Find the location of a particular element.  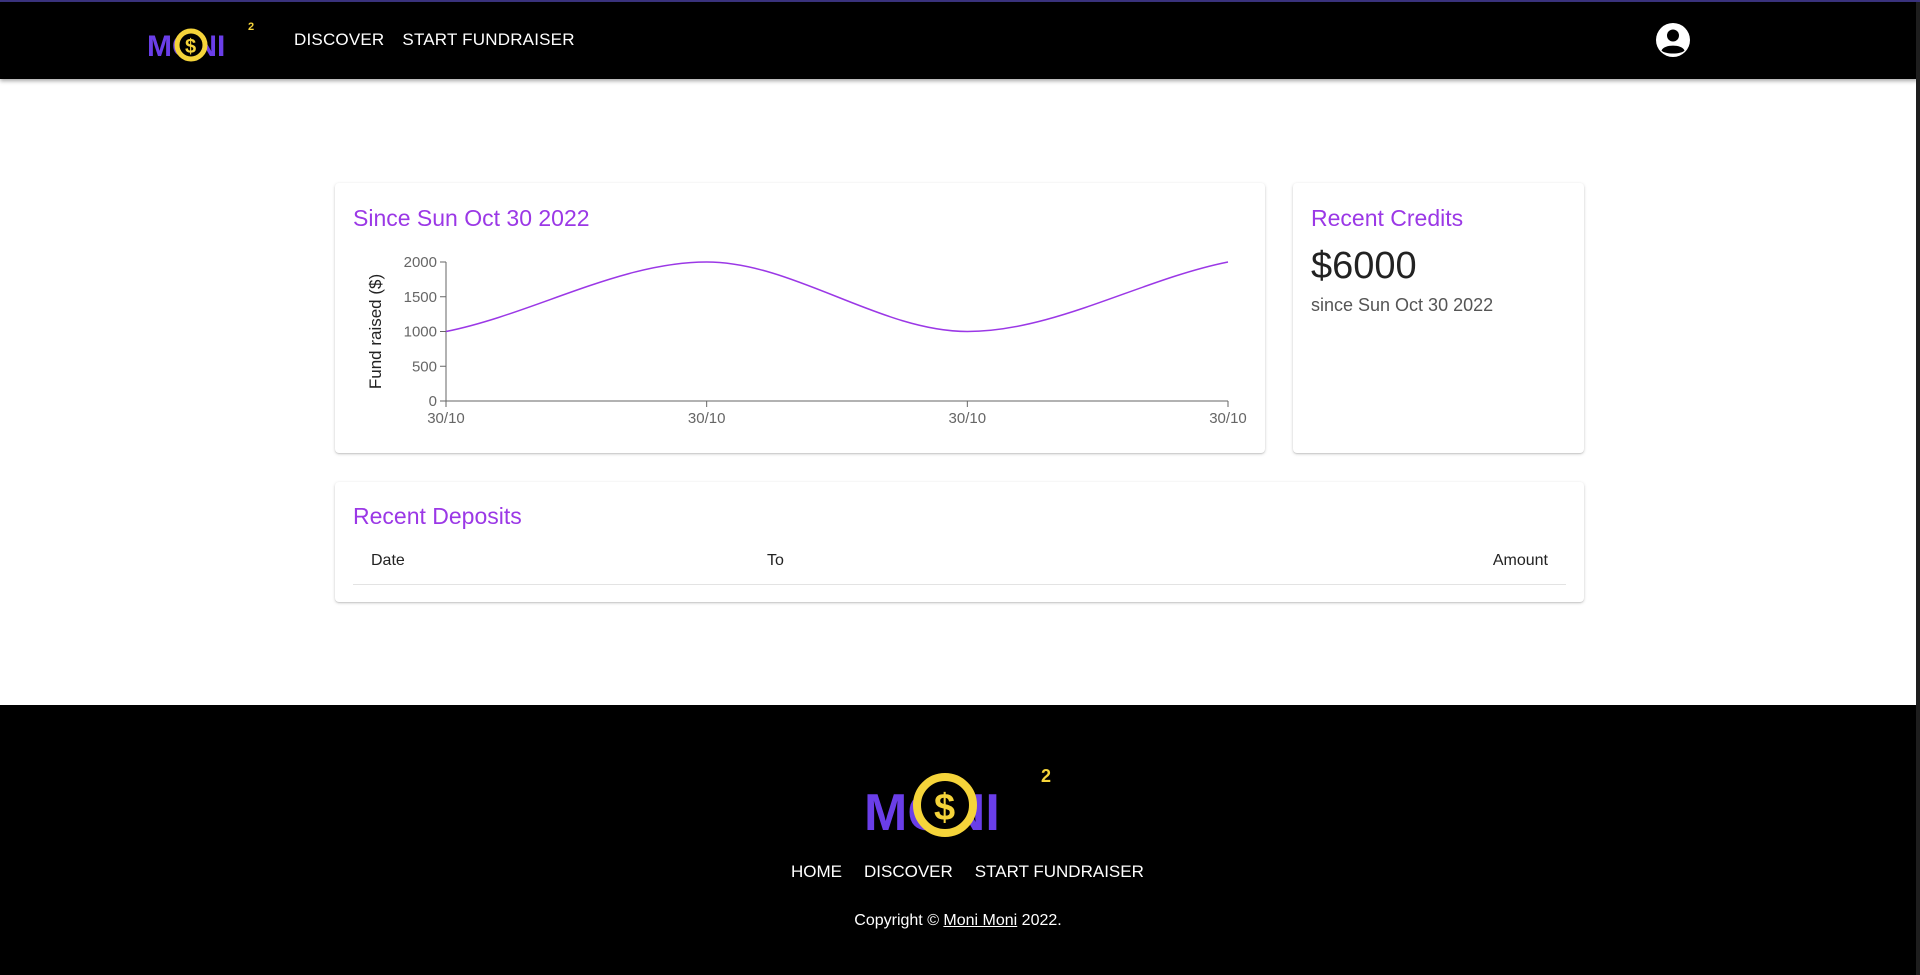

footer-discover-link: DISCOVER is located at coordinates (908, 872).